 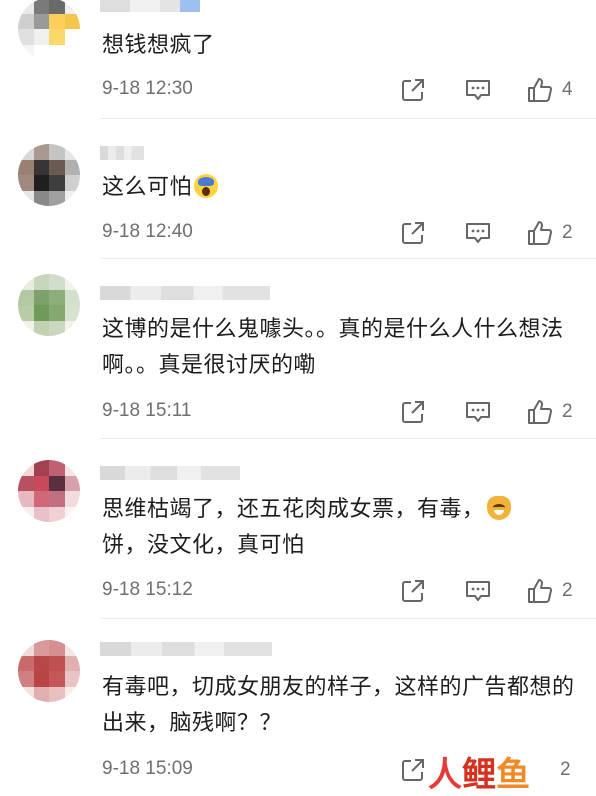 What do you see at coordinates (147, 88) in the screenshot?
I see `comment-time: 9-18 12:30` at bounding box center [147, 88].